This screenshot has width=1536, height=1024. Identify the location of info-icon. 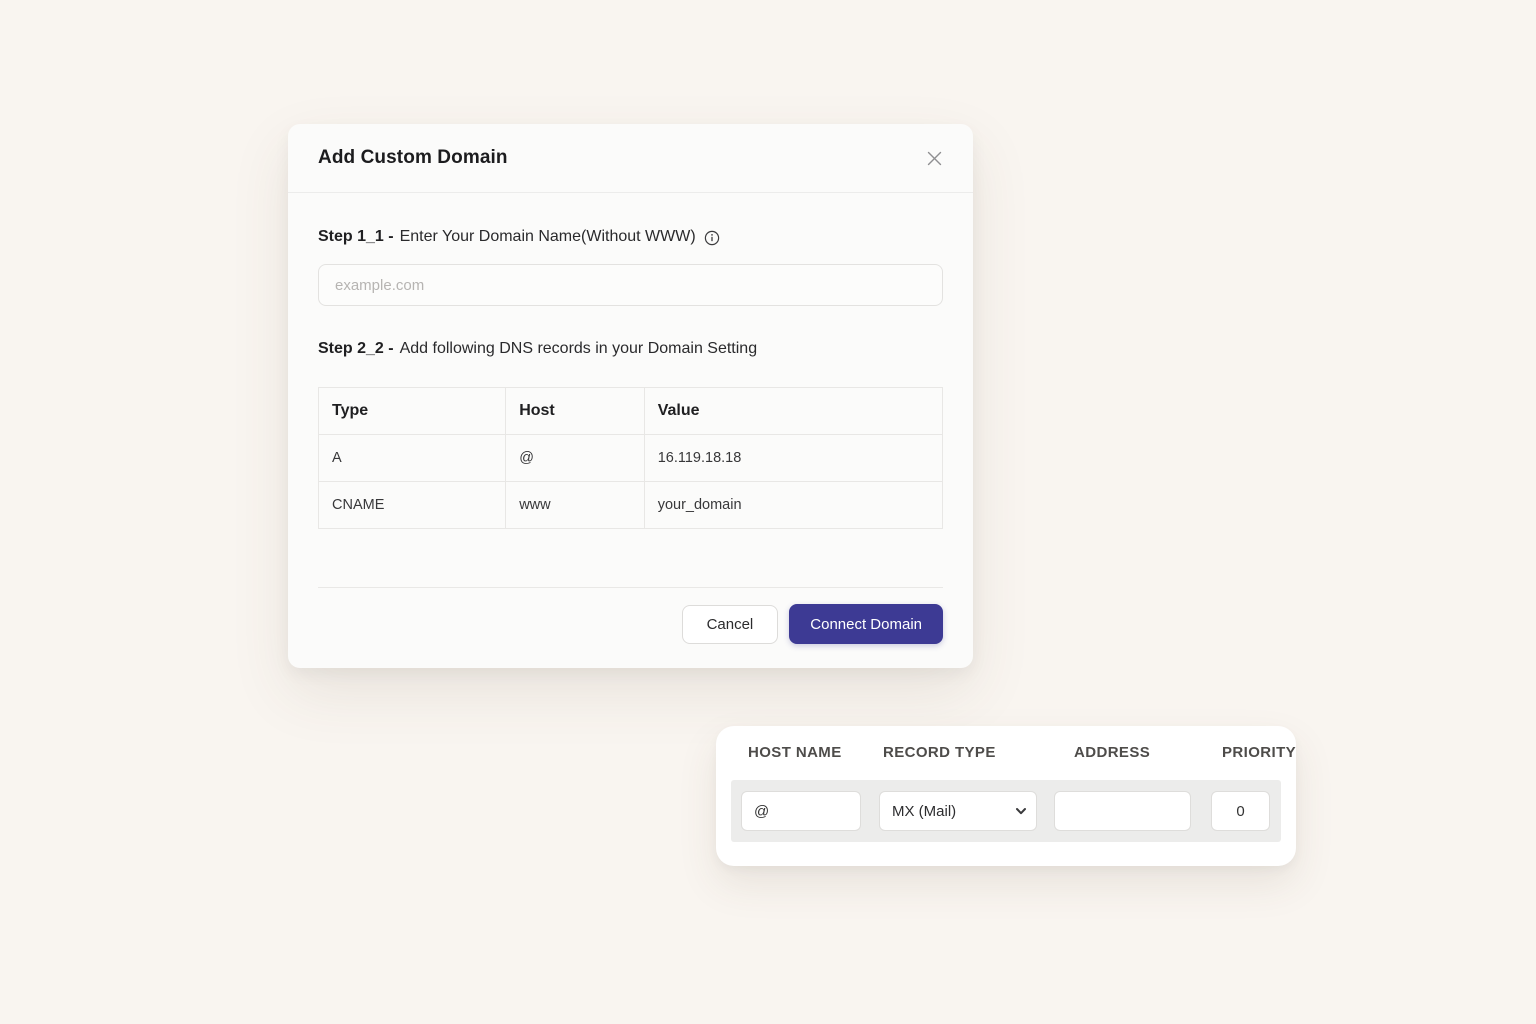
(712, 238).